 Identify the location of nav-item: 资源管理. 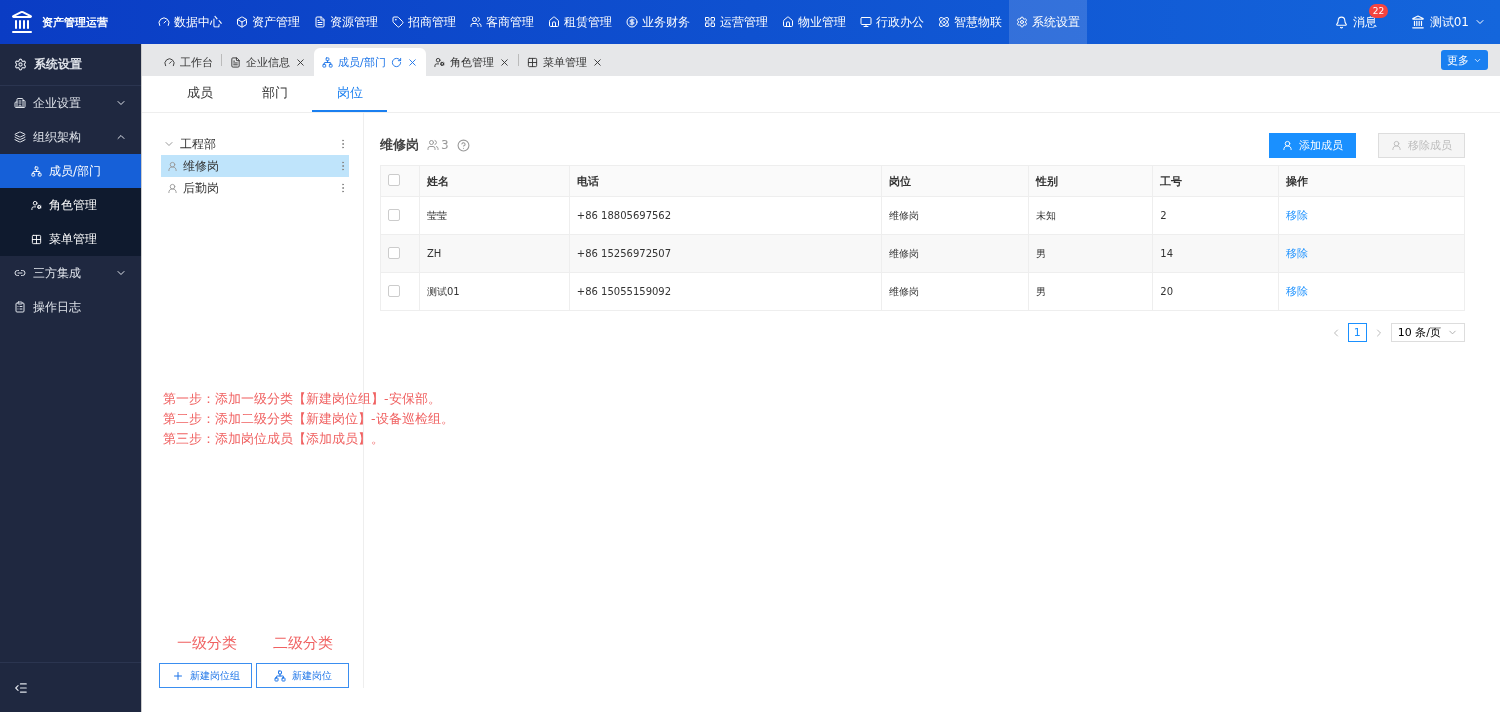
(346, 22).